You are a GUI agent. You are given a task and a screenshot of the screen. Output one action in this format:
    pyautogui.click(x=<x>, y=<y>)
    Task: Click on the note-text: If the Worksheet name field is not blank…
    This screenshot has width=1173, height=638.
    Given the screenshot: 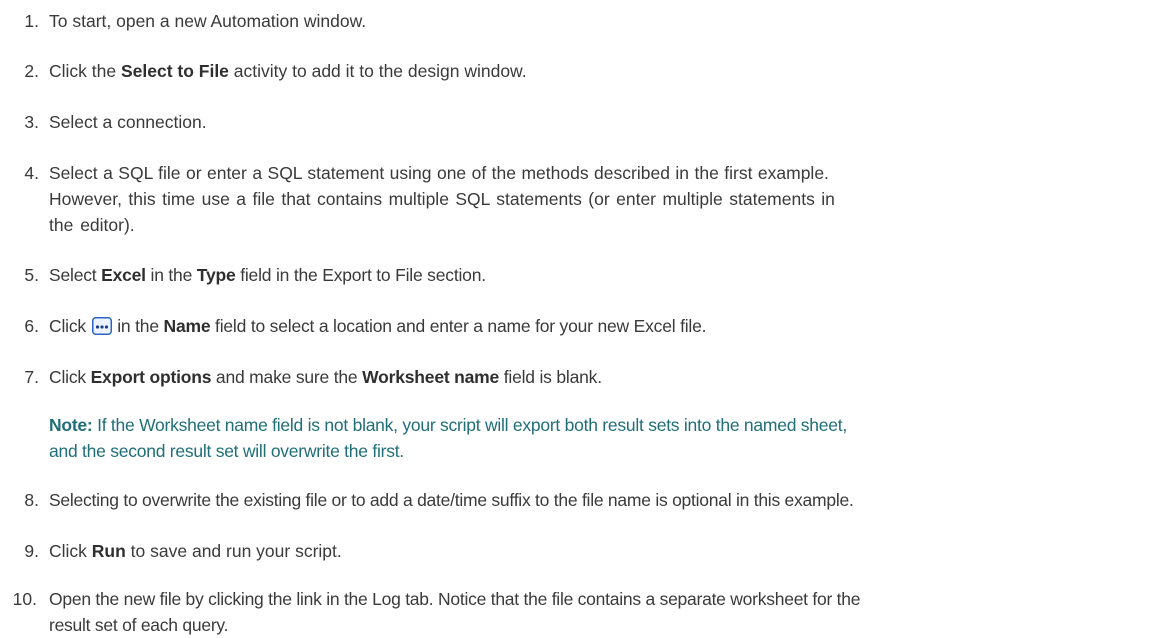 What is the action you would take?
    pyautogui.click(x=469, y=425)
    